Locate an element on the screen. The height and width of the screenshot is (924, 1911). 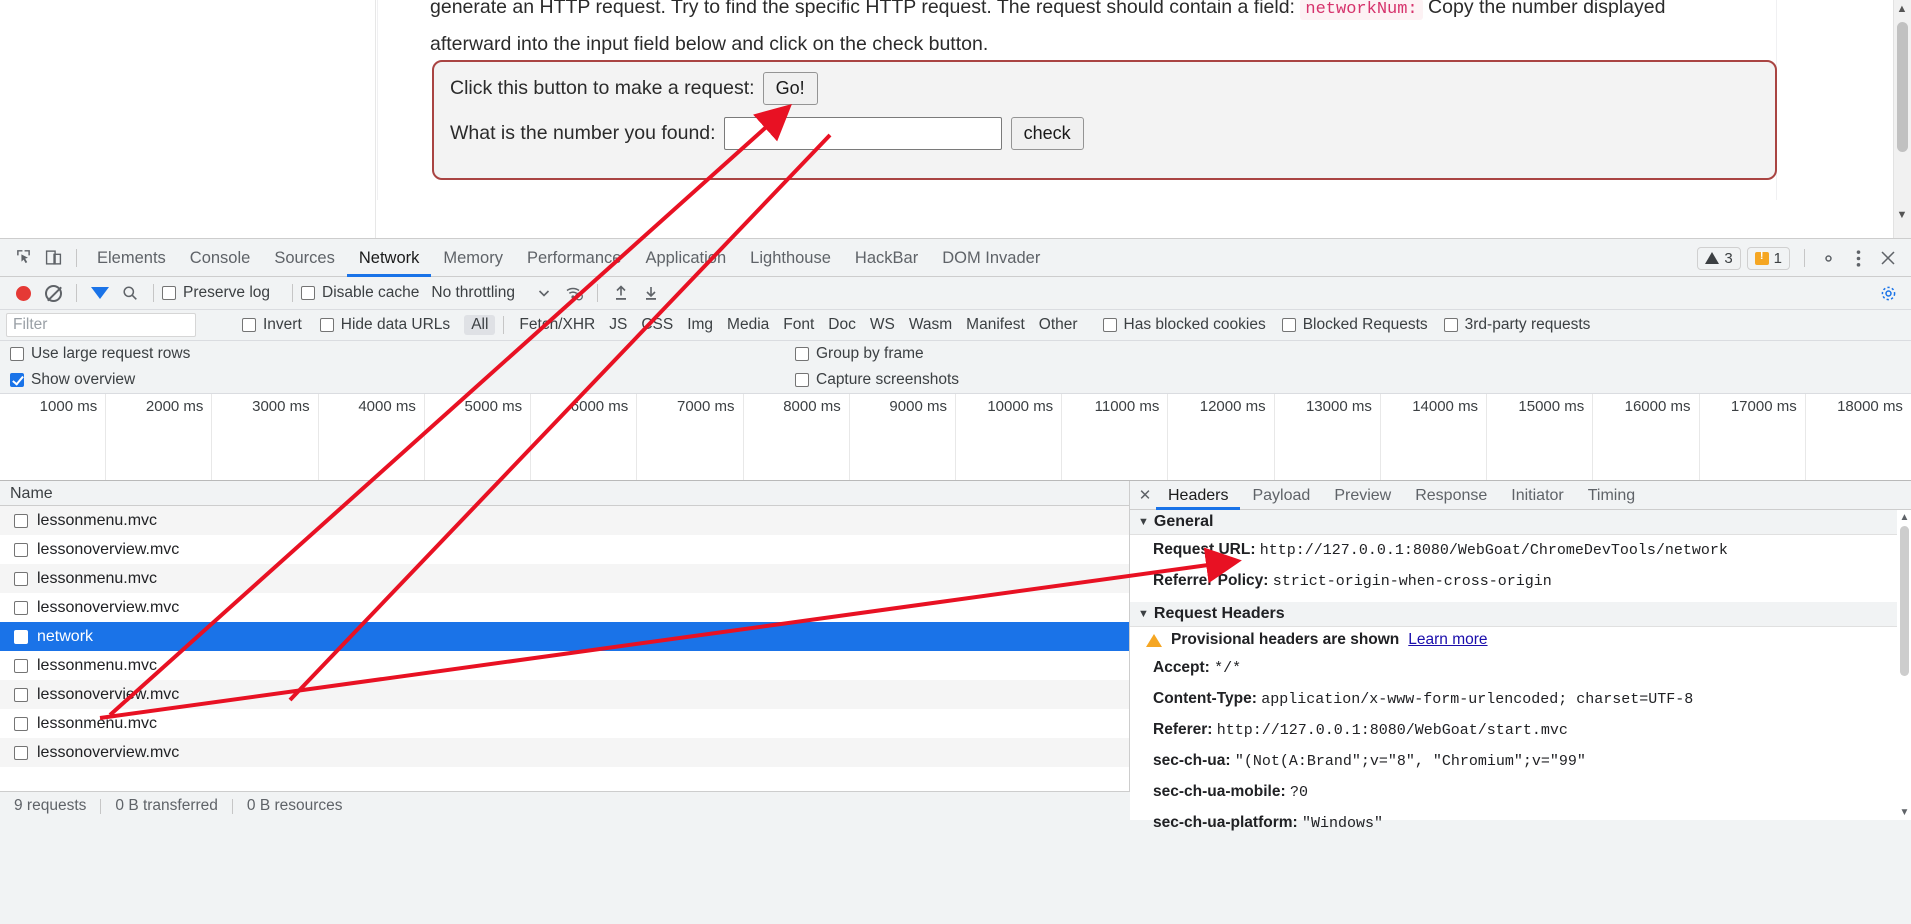
invert-checkbox: Invert is located at coordinates (272, 325).